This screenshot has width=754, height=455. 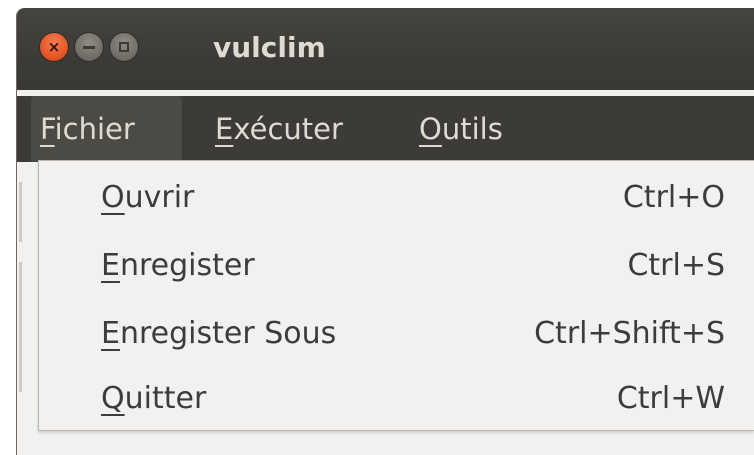 What do you see at coordinates (159, 197) in the screenshot?
I see `menu-item-label-rest: uvrir` at bounding box center [159, 197].